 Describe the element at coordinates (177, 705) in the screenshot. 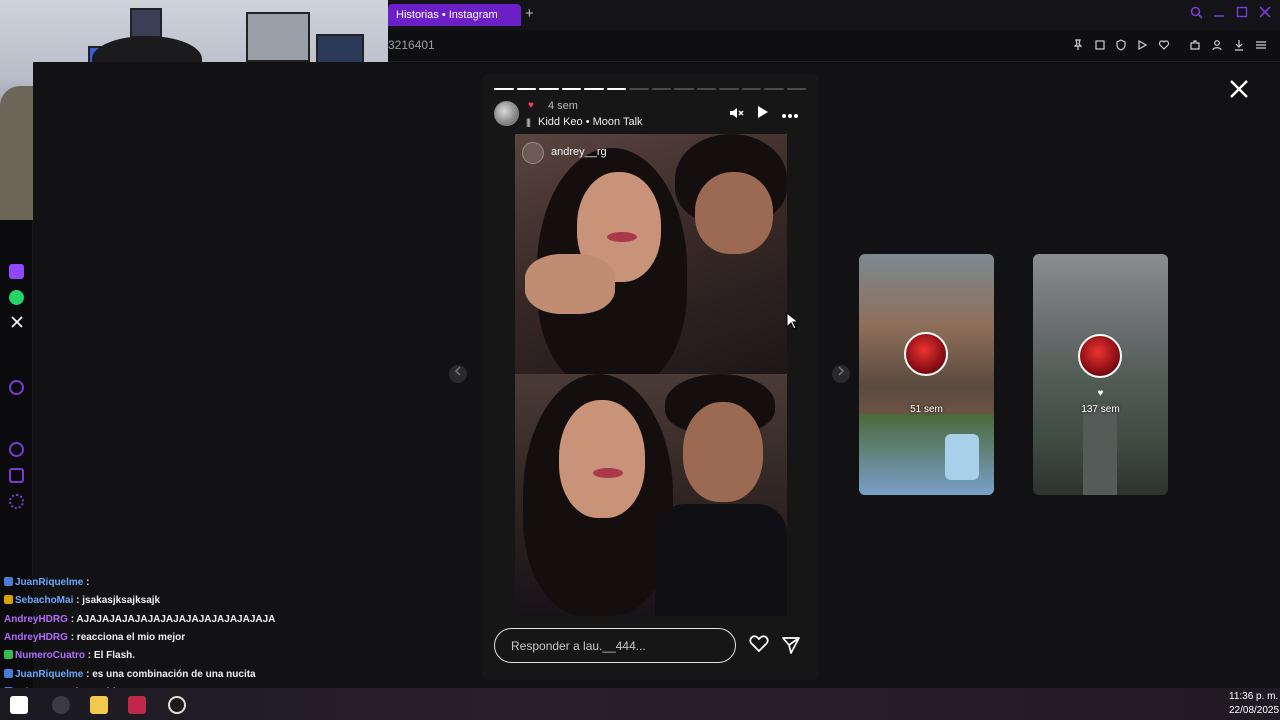

I see `obs-icon` at that location.